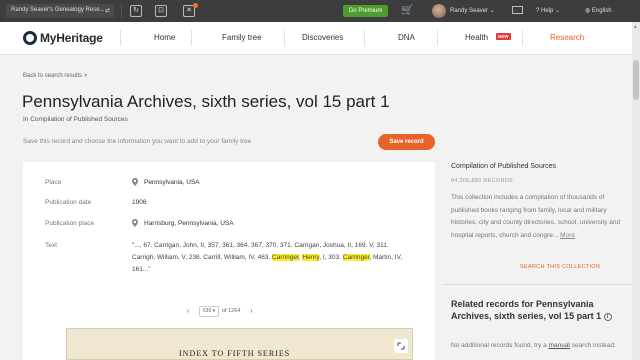 The height and width of the screenshot is (360, 640). What do you see at coordinates (365, 11) in the screenshot?
I see `go-premium-button: Go Premium` at bounding box center [365, 11].